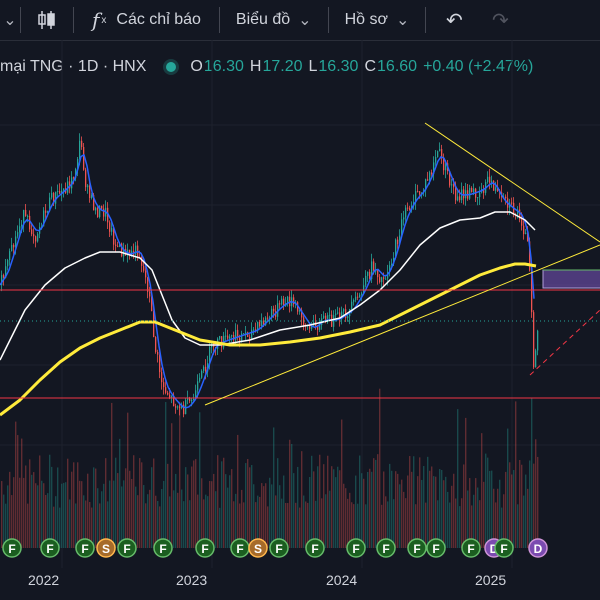  I want to click on event-marker-label: S, so click(258, 549).